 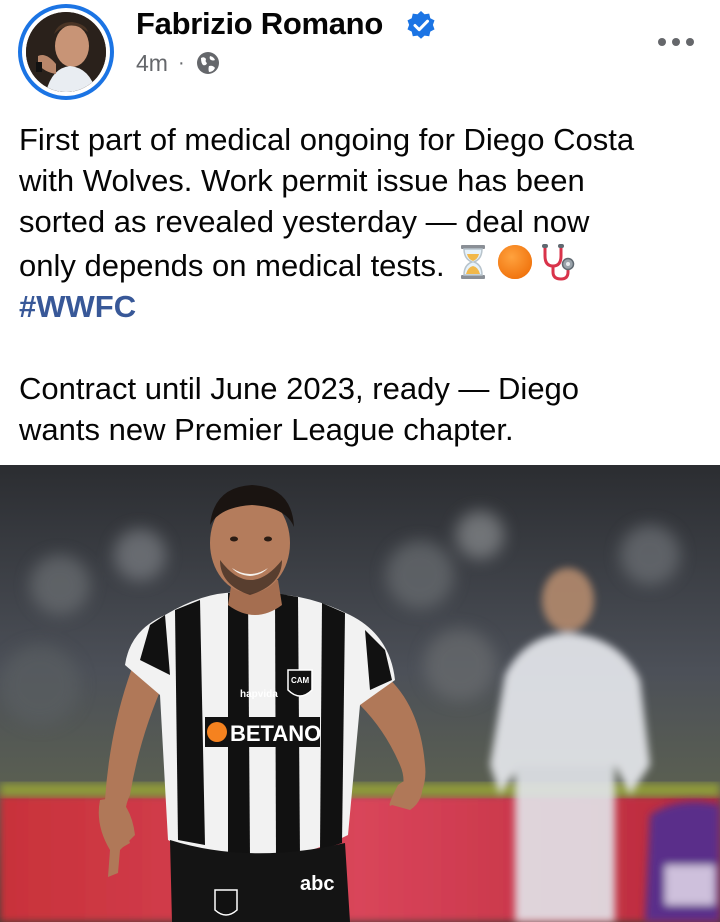 I want to click on emoji-row, so click(x=516, y=262).